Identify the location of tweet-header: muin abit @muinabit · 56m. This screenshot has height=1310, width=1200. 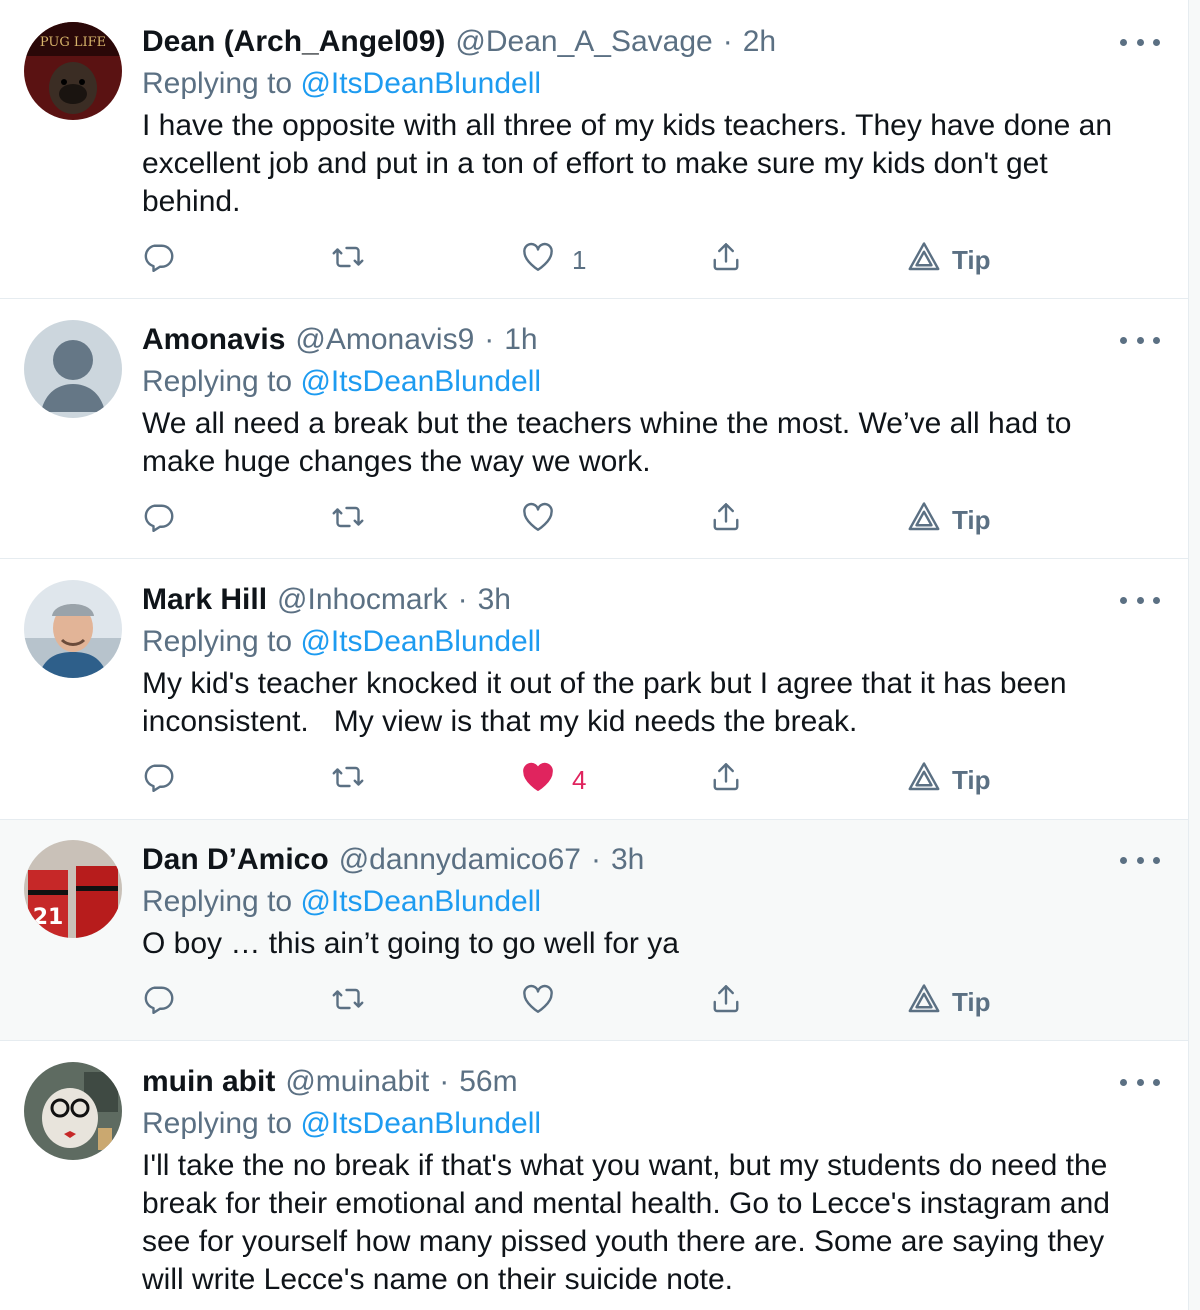
(330, 1082).